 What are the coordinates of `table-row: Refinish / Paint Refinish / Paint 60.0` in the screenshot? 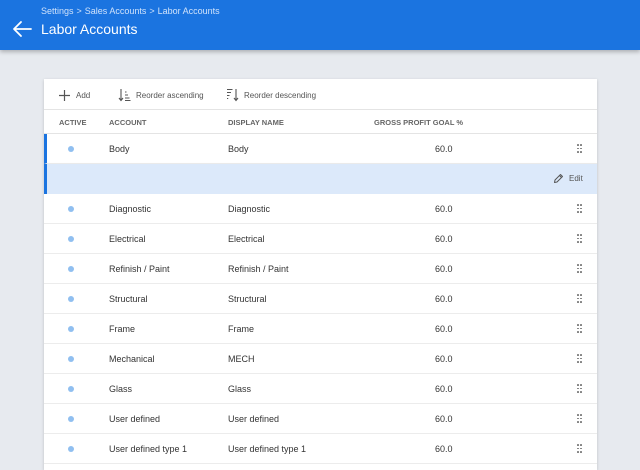 It's located at (320, 269).